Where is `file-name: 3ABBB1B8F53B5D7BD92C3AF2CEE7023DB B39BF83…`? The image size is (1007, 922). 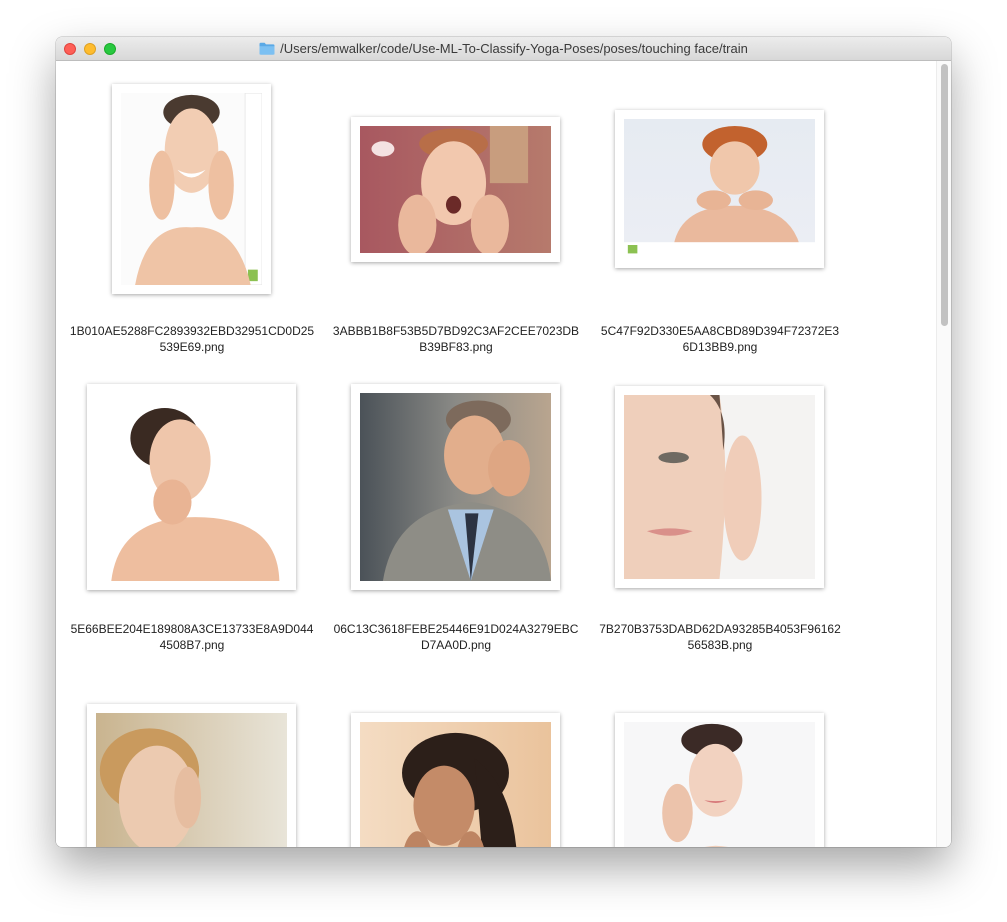 file-name: 3ABBB1B8F53B5D7BD92C3AF2CEE7023DB B39BF83… is located at coordinates (456, 339).